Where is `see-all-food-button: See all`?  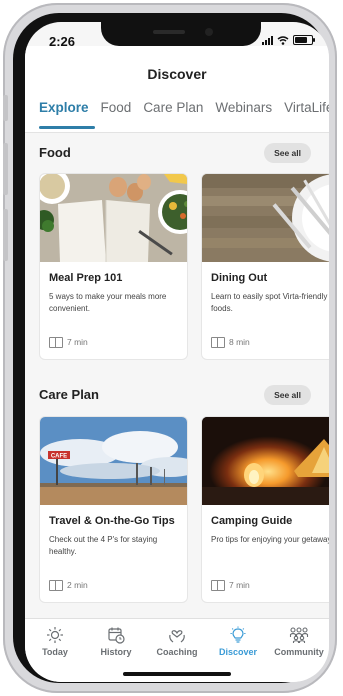
see-all-food-button: See all is located at coordinates (287, 153).